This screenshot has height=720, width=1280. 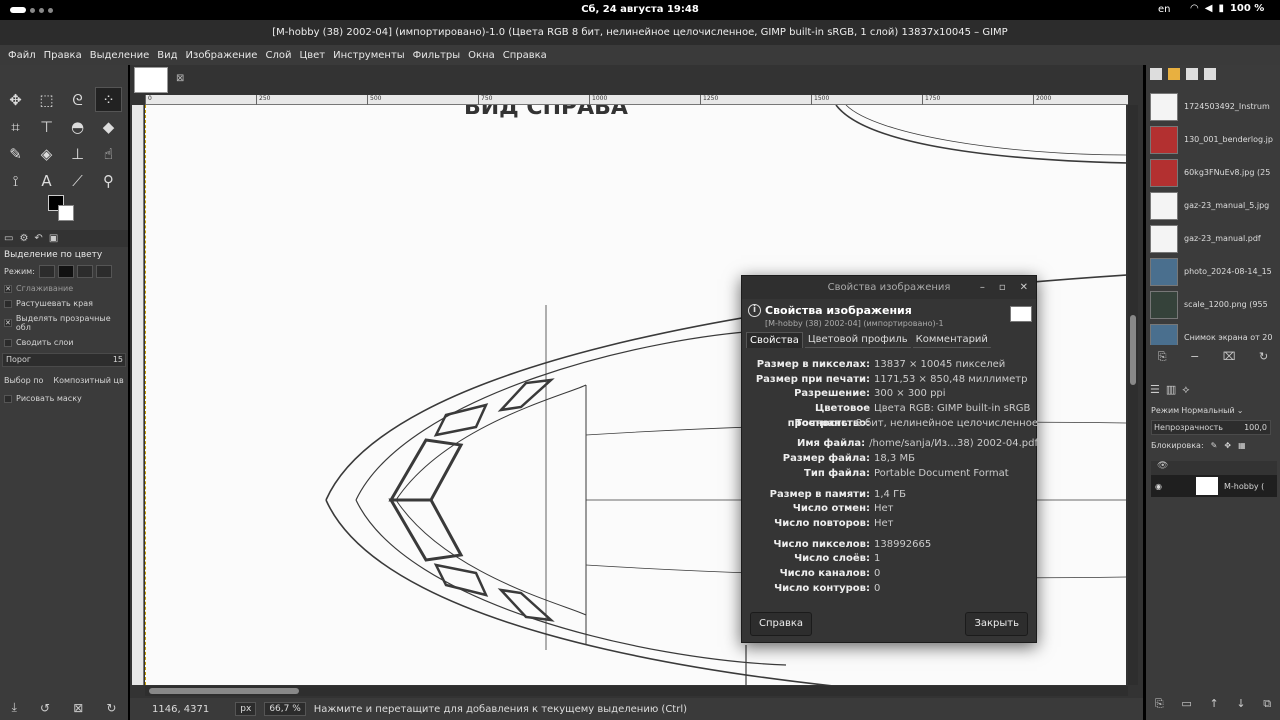 What do you see at coordinates (1213, 704) in the screenshot?
I see `raise-layer-icon: ↑` at bounding box center [1213, 704].